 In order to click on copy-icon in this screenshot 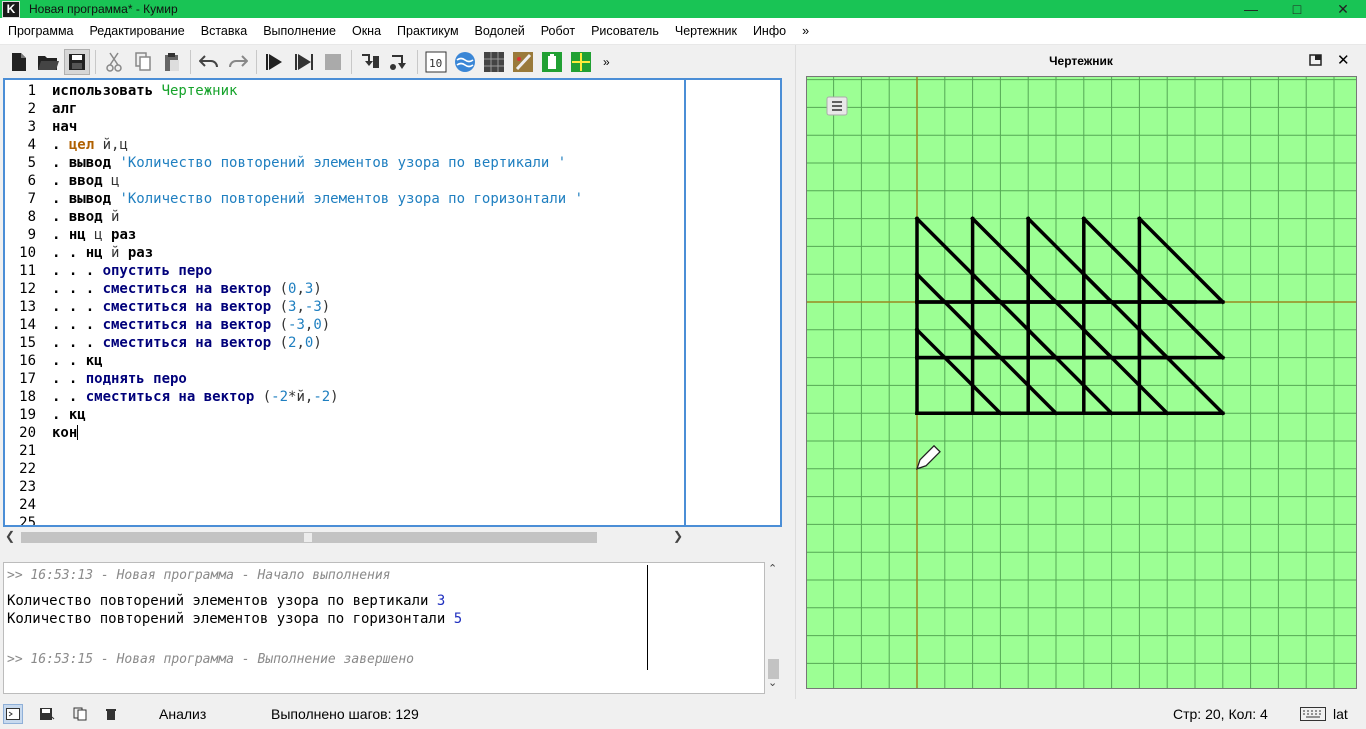, I will do `click(143, 62)`.